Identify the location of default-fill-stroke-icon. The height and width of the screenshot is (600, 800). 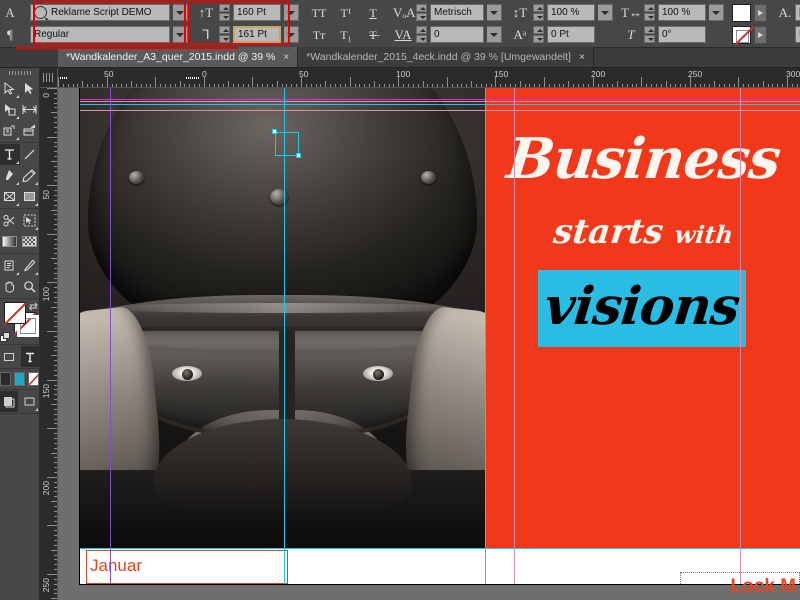
(5, 337).